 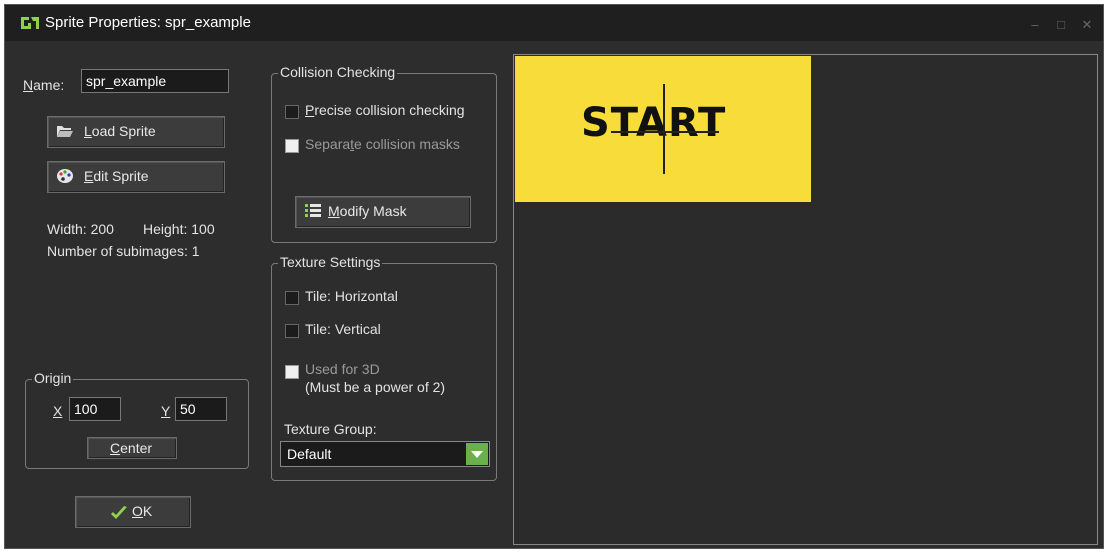 I want to click on ok-button: OK, so click(x=133, y=512).